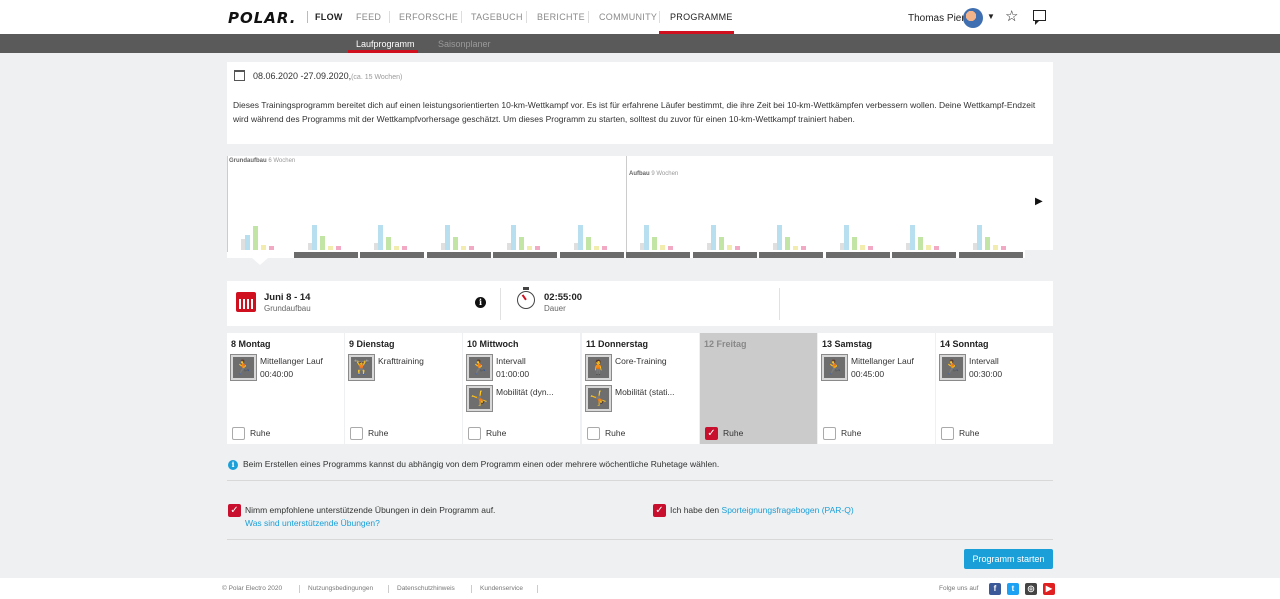 The width and height of the screenshot is (1280, 599). Describe the element at coordinates (285, 367) in the screenshot. I see `exercise-item: 🏃 Mittellanger Lauf 00:40:00` at that location.